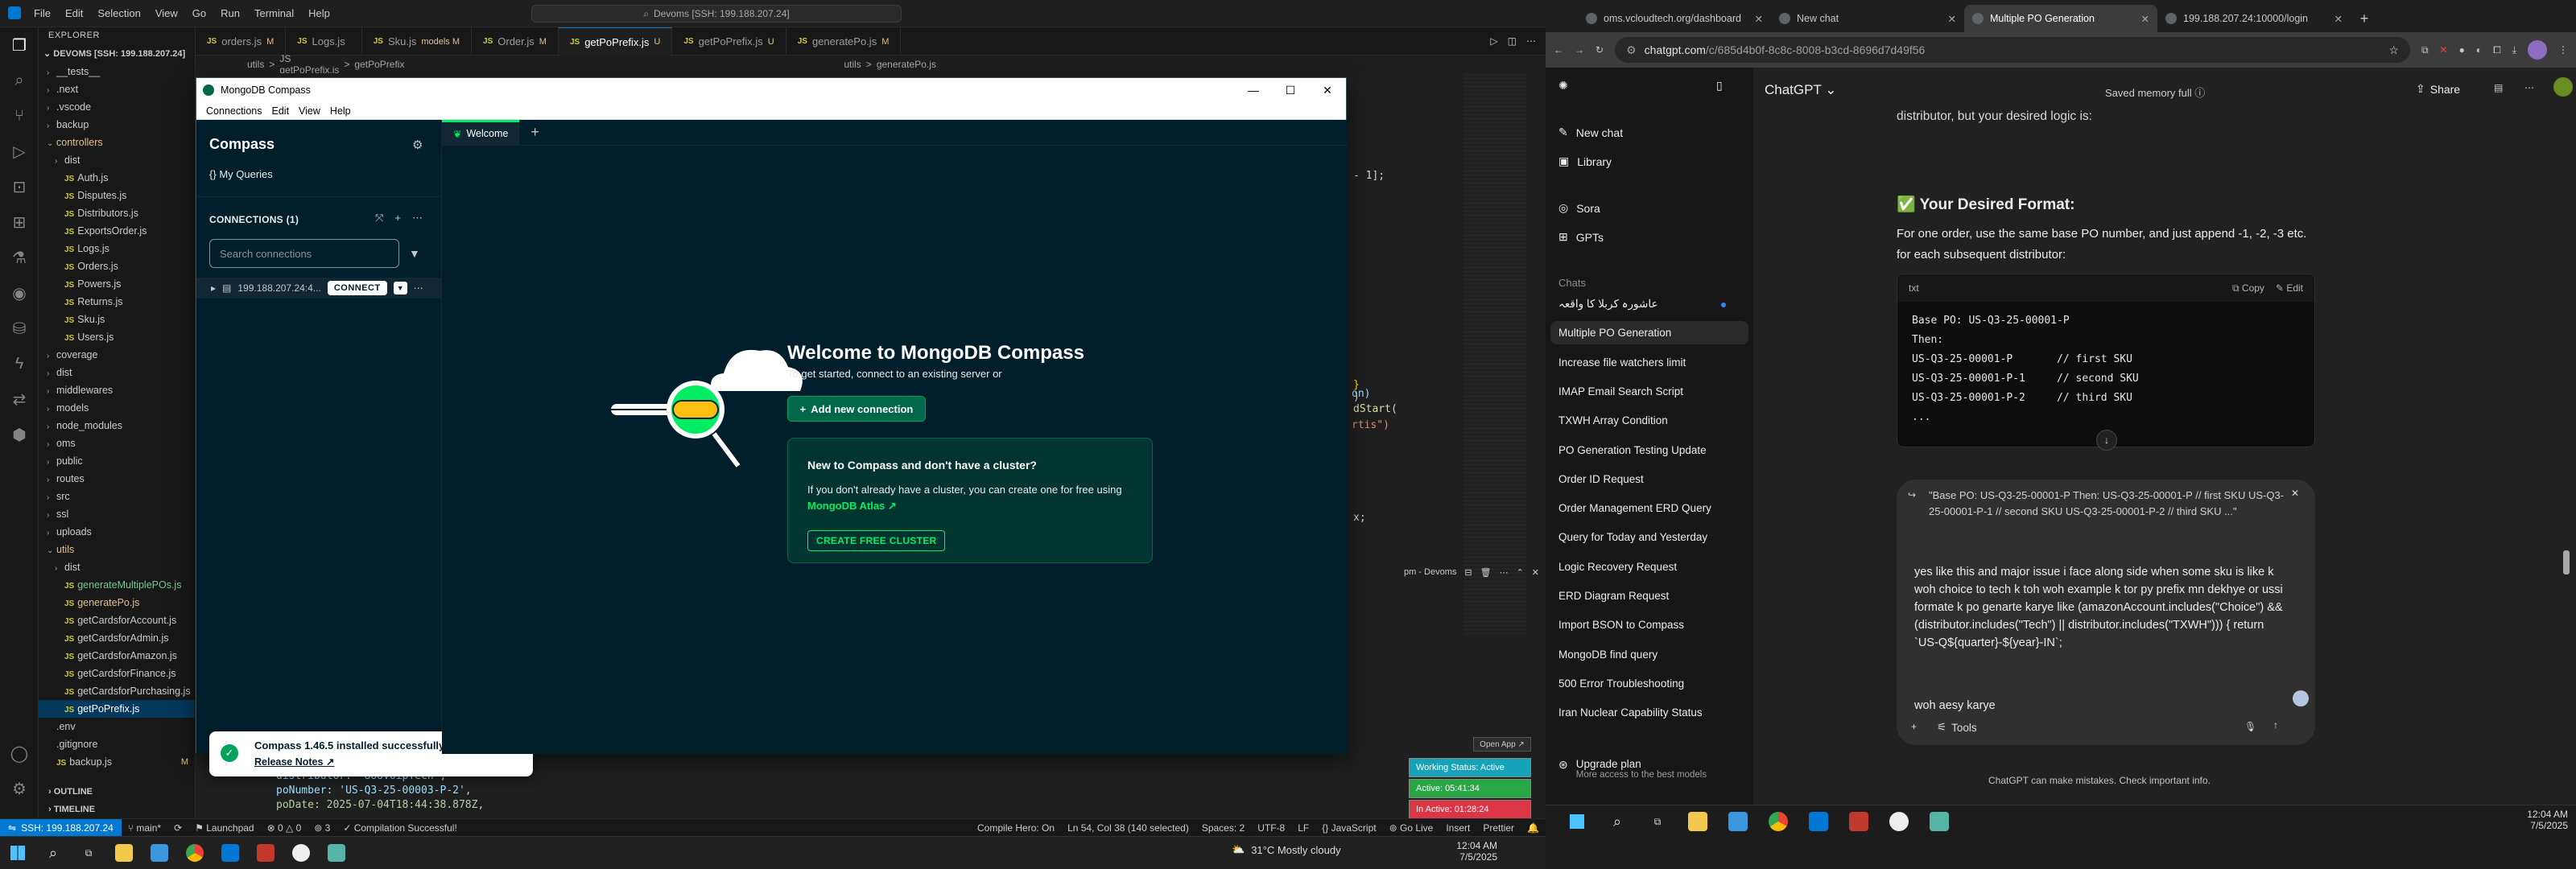 The width and height of the screenshot is (2576, 869). Describe the element at coordinates (1579, 208) in the screenshot. I see `sora-link: ◎ Sora` at that location.